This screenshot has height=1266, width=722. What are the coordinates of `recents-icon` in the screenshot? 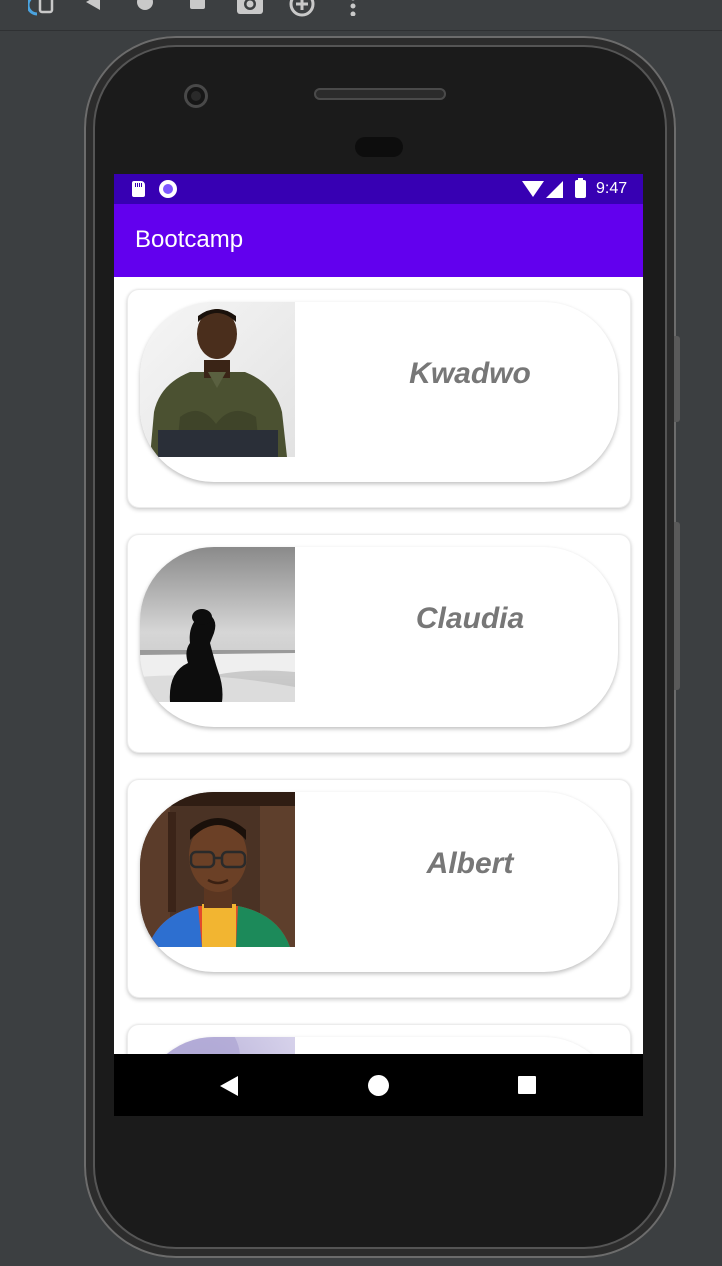 It's located at (527, 1085).